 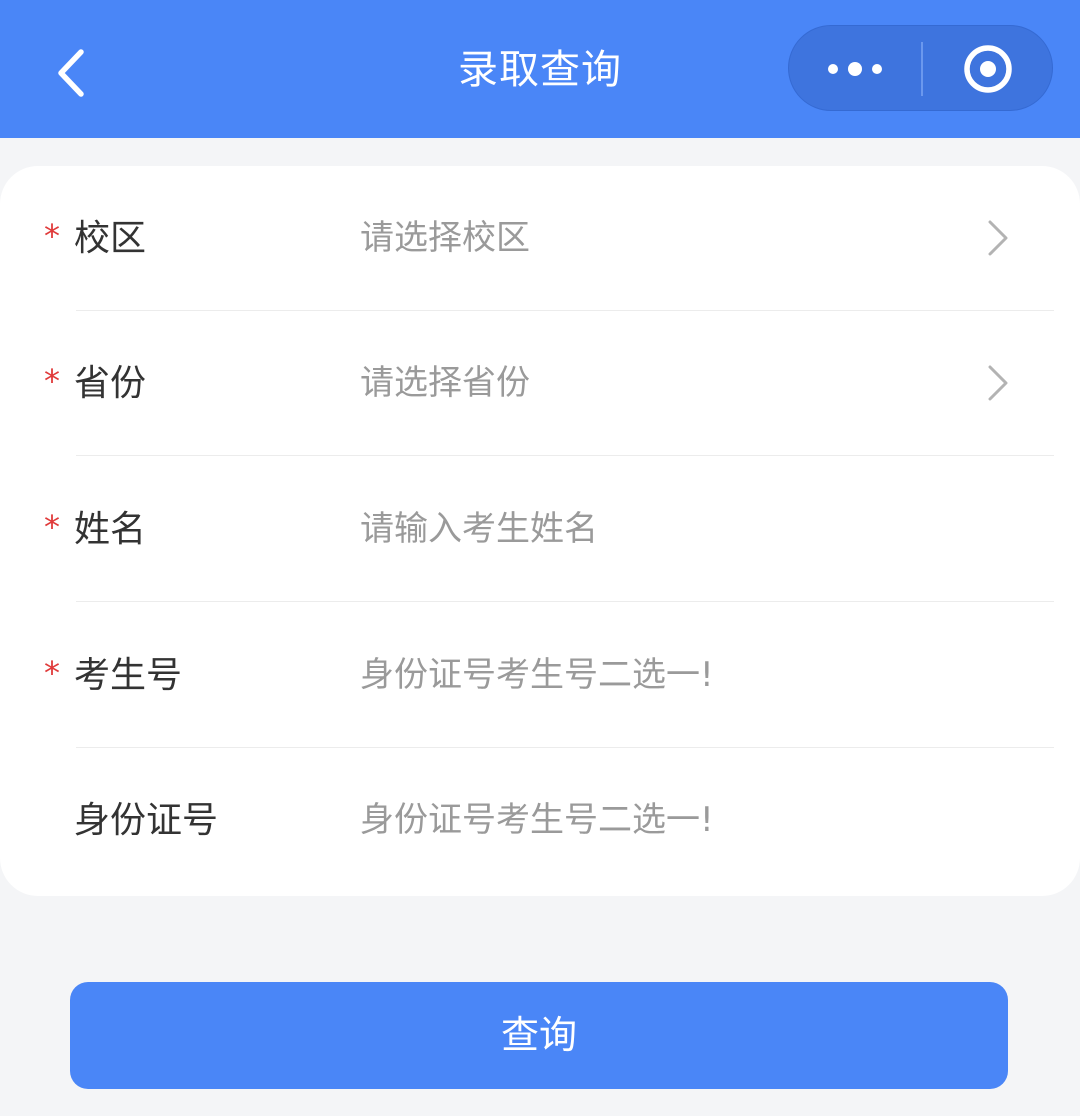 What do you see at coordinates (660, 238) in the screenshot?
I see `campus-select: 请选择校区` at bounding box center [660, 238].